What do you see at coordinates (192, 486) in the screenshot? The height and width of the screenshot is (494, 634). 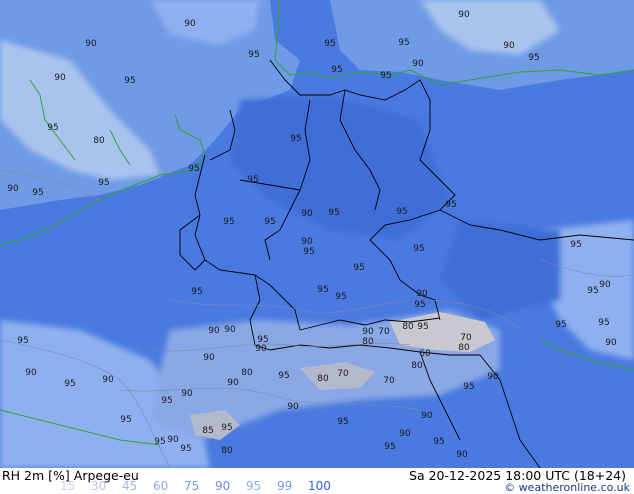 I see `legend-value: 75` at bounding box center [192, 486].